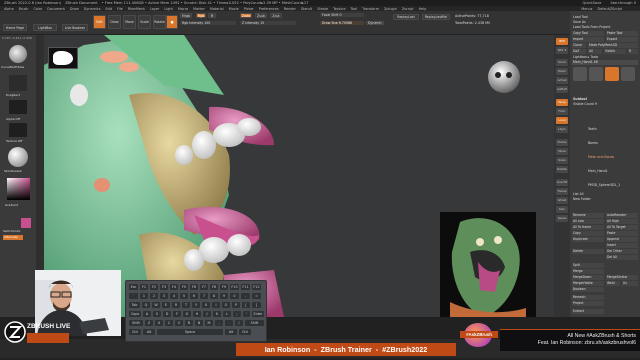  What do you see at coordinates (146, 305) in the screenshot?
I see `key-q: Q` at bounding box center [146, 305].